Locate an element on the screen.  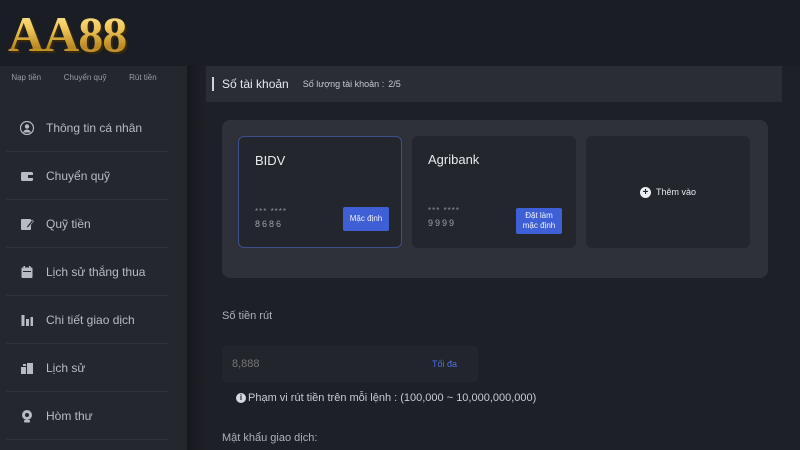
withdraw-amount-field: Tối đa is located at coordinates (350, 364).